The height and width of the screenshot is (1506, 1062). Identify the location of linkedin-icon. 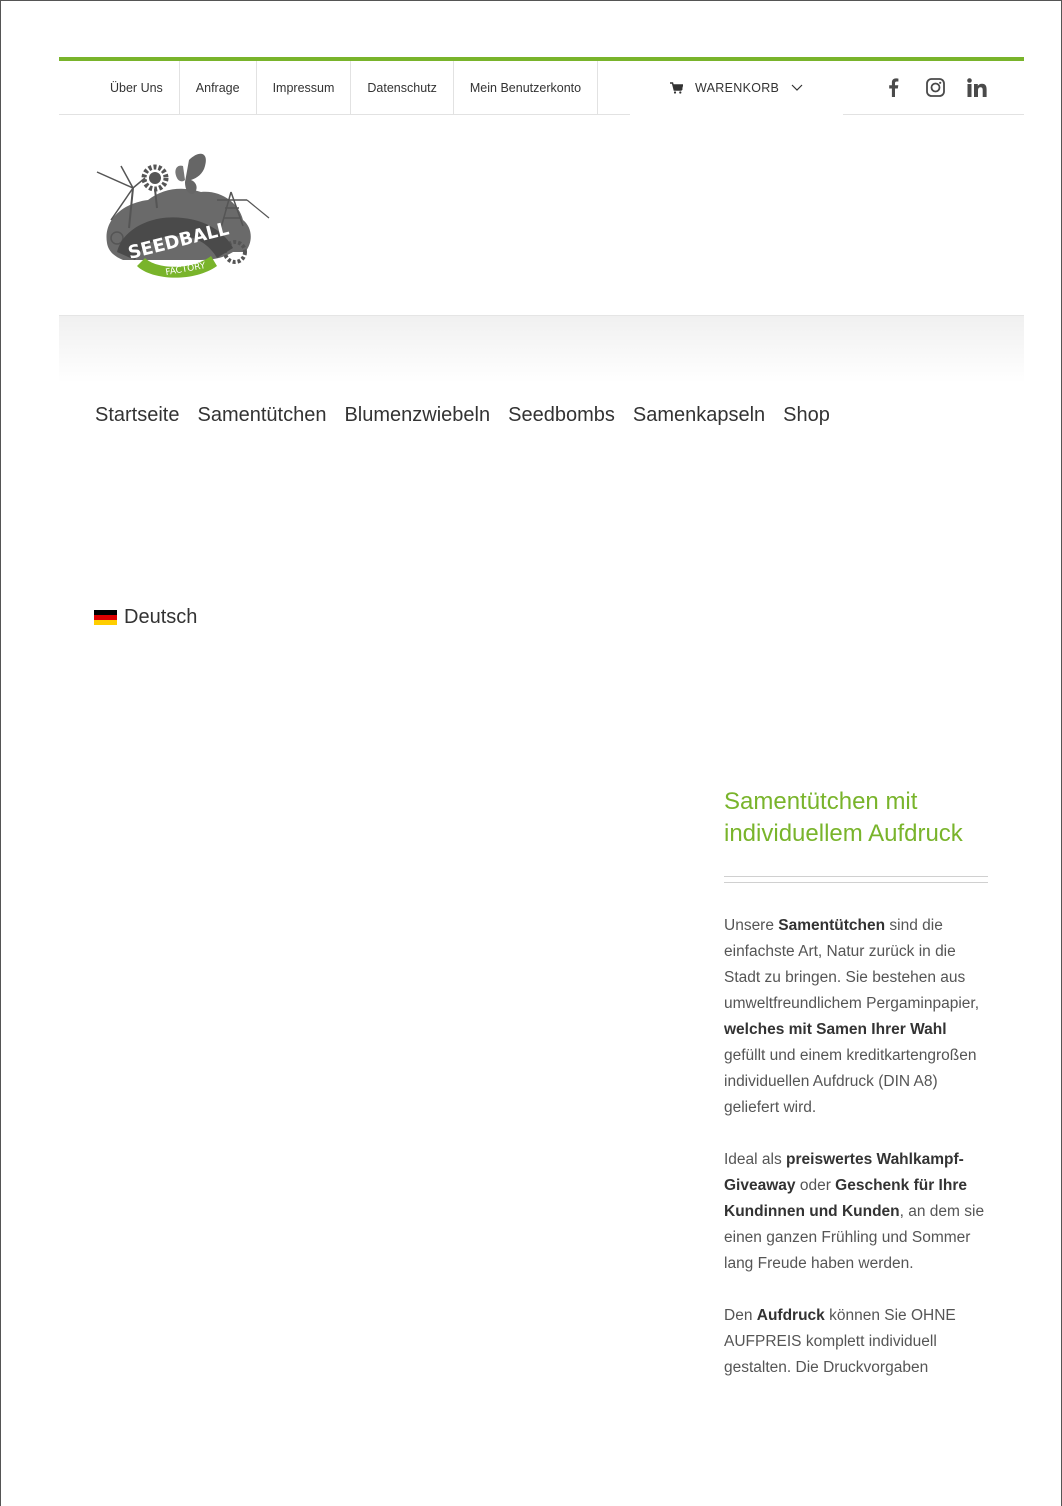
(977, 88).